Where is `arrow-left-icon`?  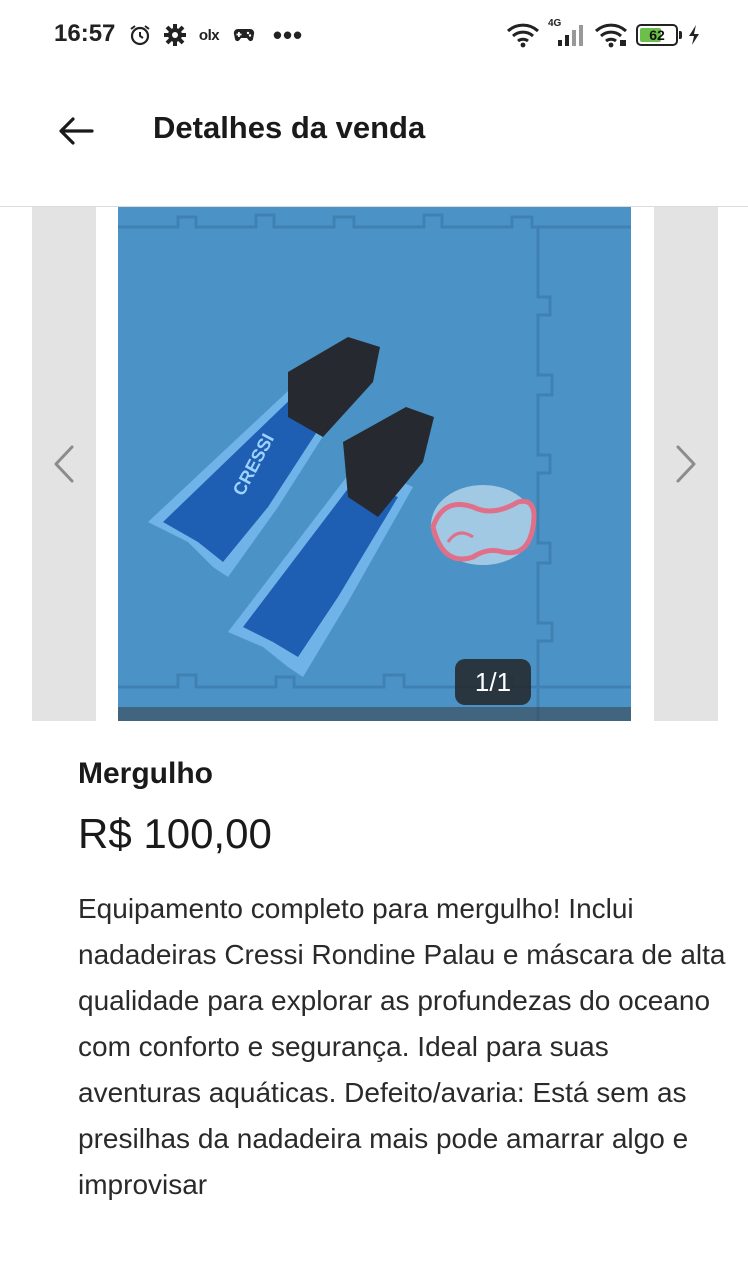 arrow-left-icon is located at coordinates (76, 131).